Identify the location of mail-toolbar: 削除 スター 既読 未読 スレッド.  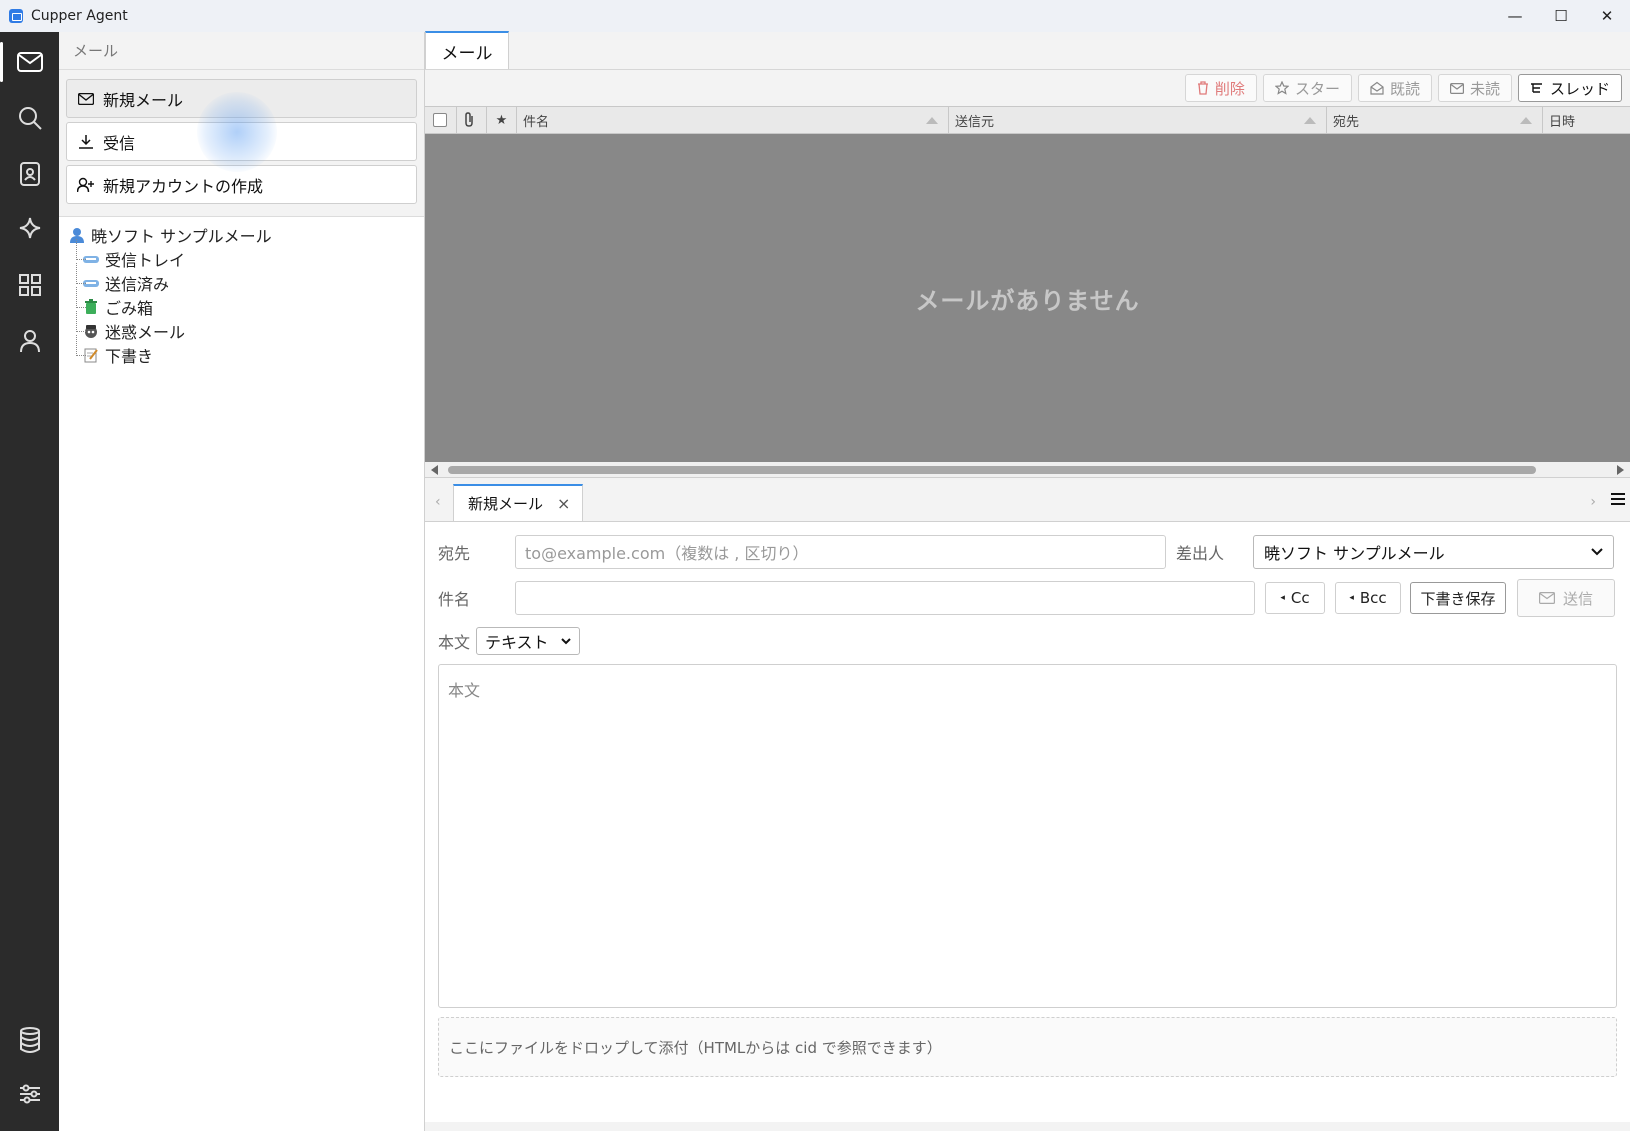
(1027, 88).